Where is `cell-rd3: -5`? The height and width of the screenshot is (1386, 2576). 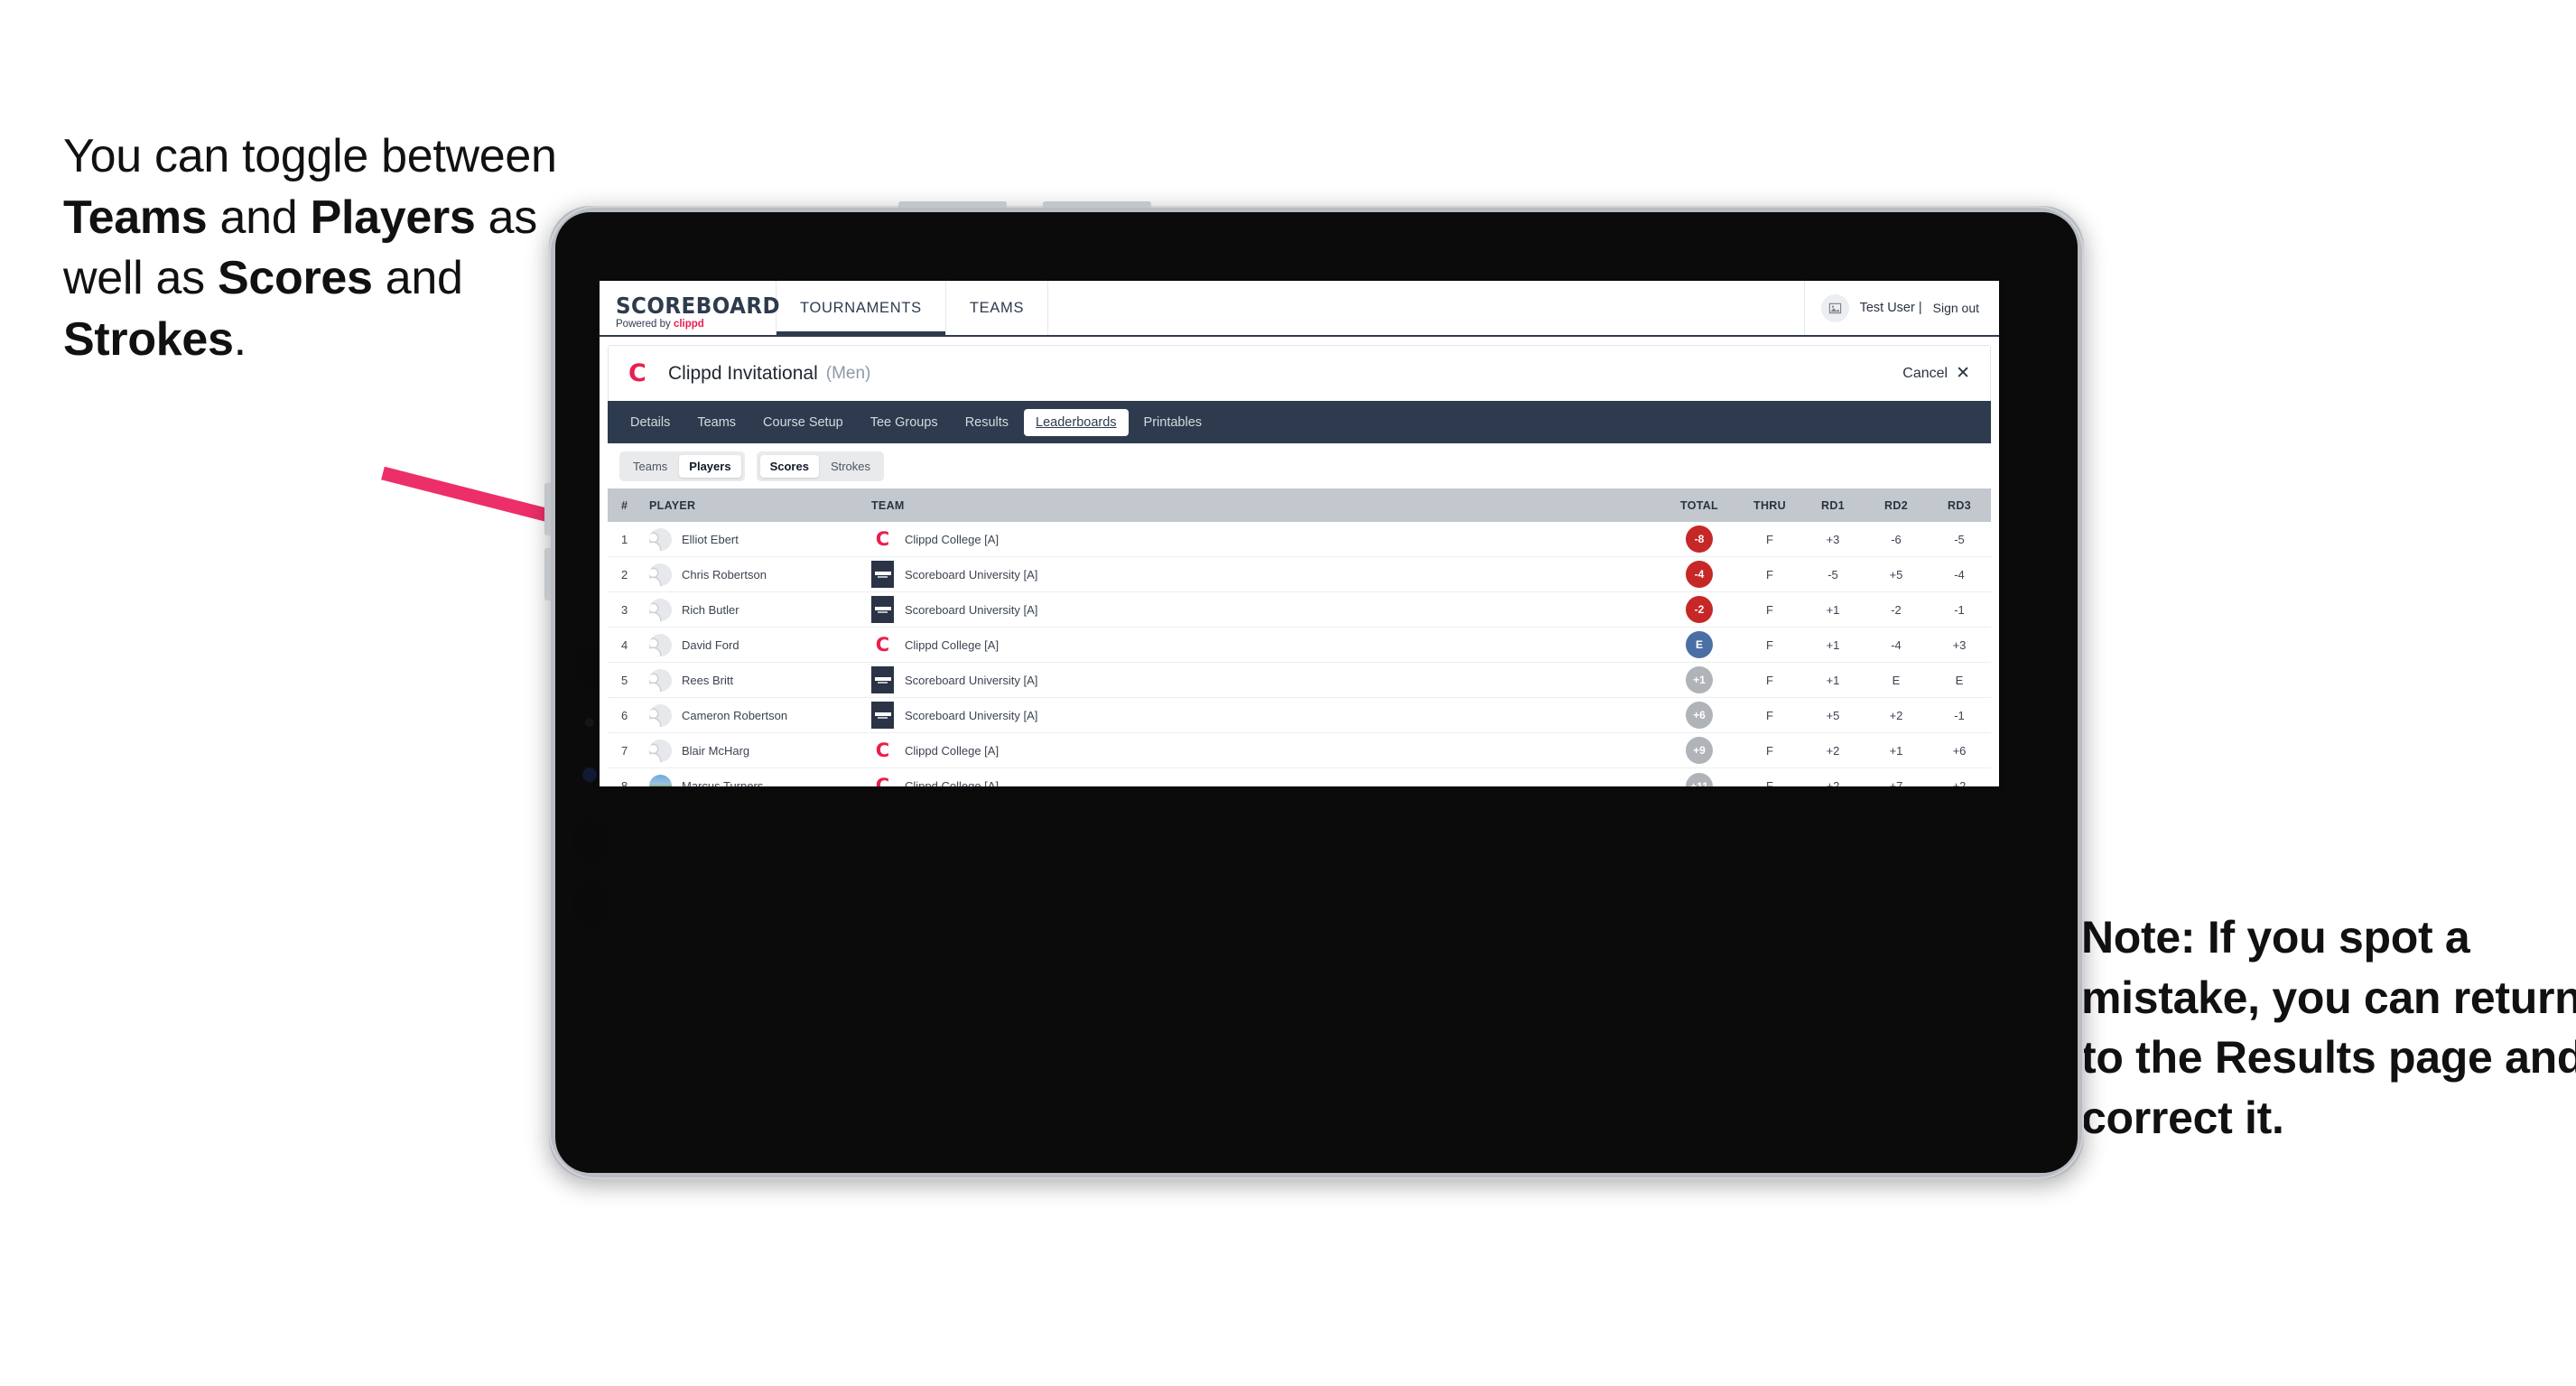
cell-rd3: -5 is located at coordinates (1959, 539).